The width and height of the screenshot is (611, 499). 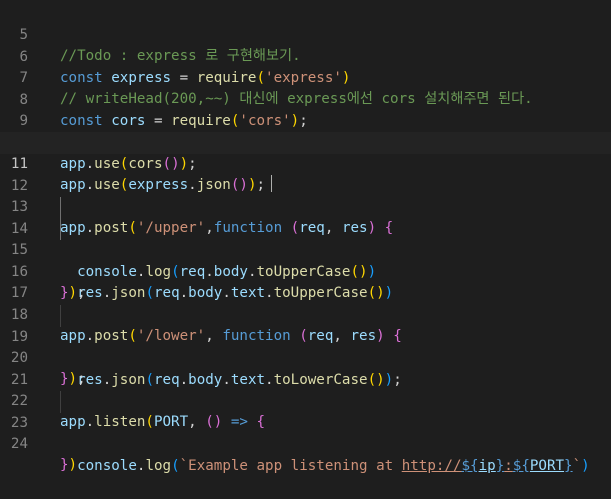 I want to click on code-line: 22 app.listen(PORT, () => {, so click(x=305, y=400).